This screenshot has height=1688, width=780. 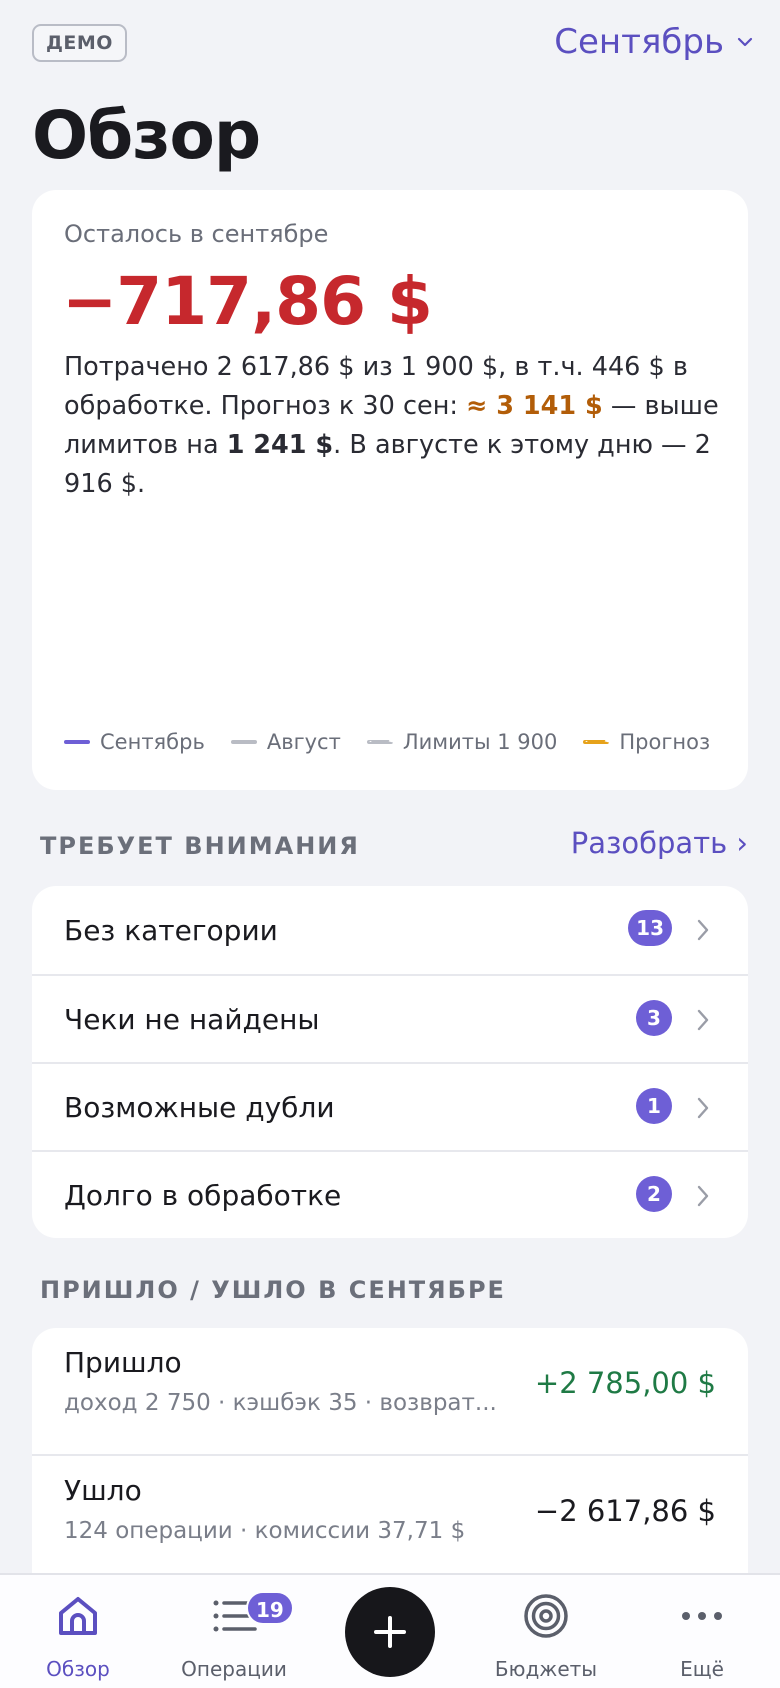 I want to click on legend-label-limit: Лимиты 1 900, so click(x=480, y=742).